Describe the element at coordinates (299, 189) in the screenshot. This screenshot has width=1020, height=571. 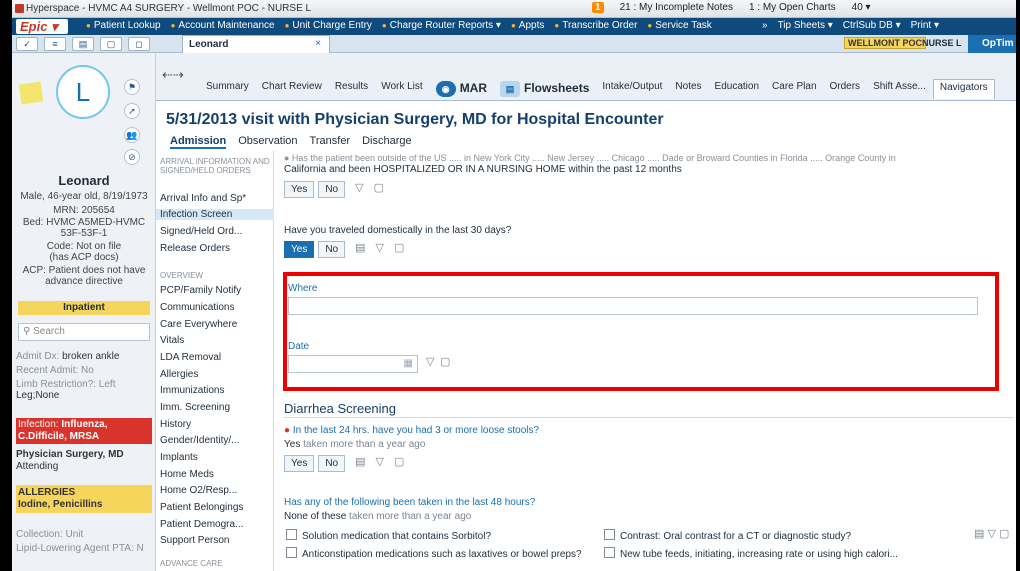
I see `intl-travel-yes-button: Yes` at that location.